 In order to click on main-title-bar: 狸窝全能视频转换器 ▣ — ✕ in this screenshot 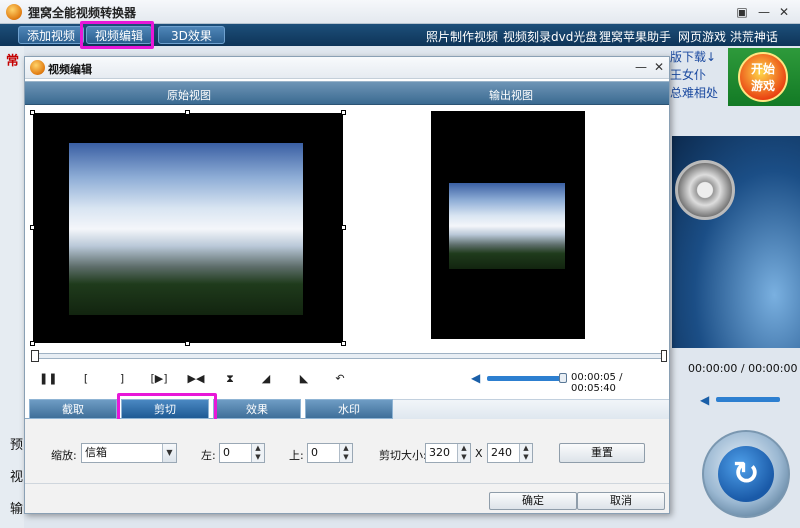, I will do `click(400, 12)`.